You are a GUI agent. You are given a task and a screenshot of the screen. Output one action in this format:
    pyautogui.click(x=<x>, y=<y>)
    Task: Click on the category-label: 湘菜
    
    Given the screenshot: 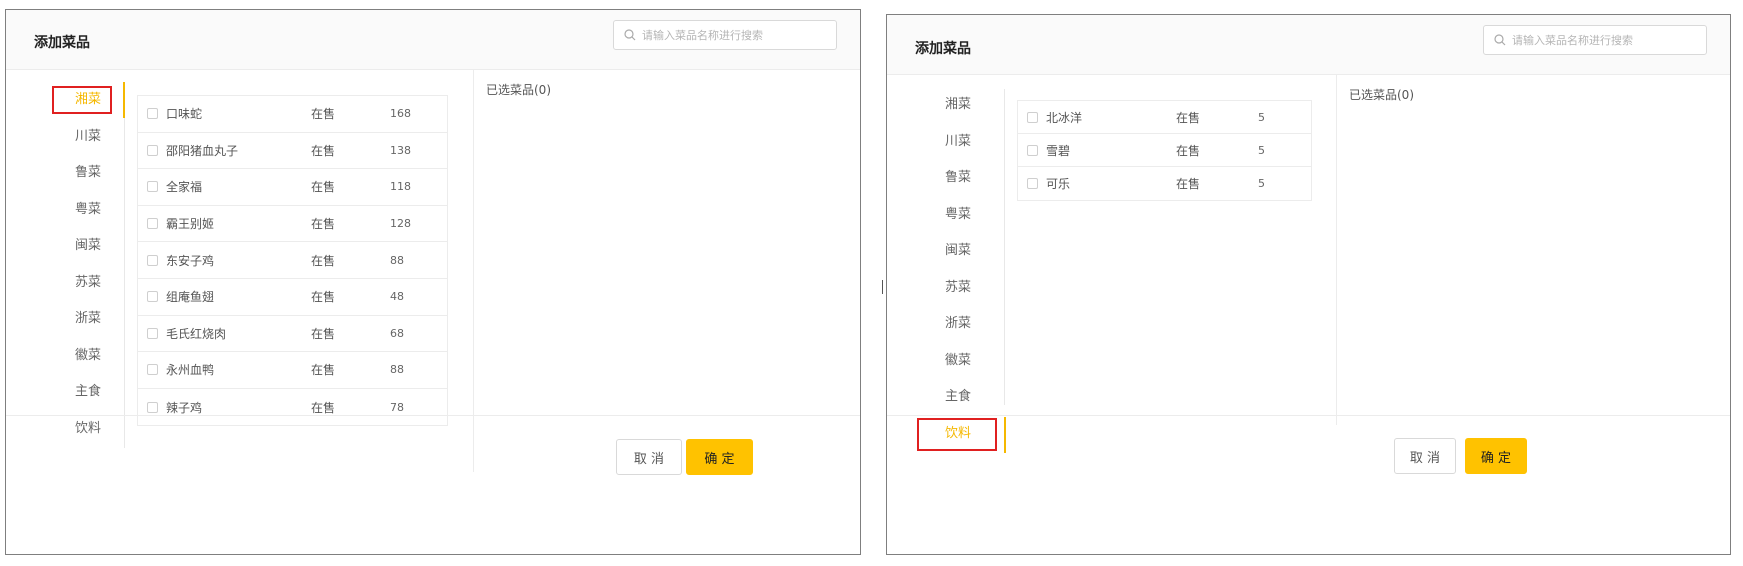 What is the action you would take?
    pyautogui.click(x=957, y=104)
    